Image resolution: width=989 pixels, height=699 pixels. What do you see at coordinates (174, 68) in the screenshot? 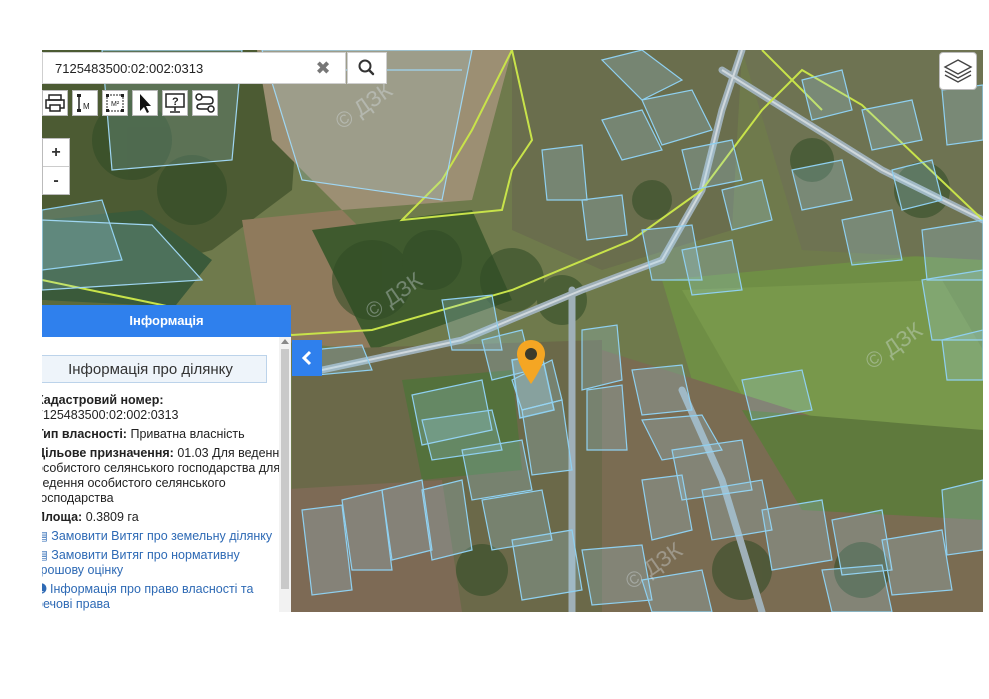
I see `cadastral-search-input` at bounding box center [174, 68].